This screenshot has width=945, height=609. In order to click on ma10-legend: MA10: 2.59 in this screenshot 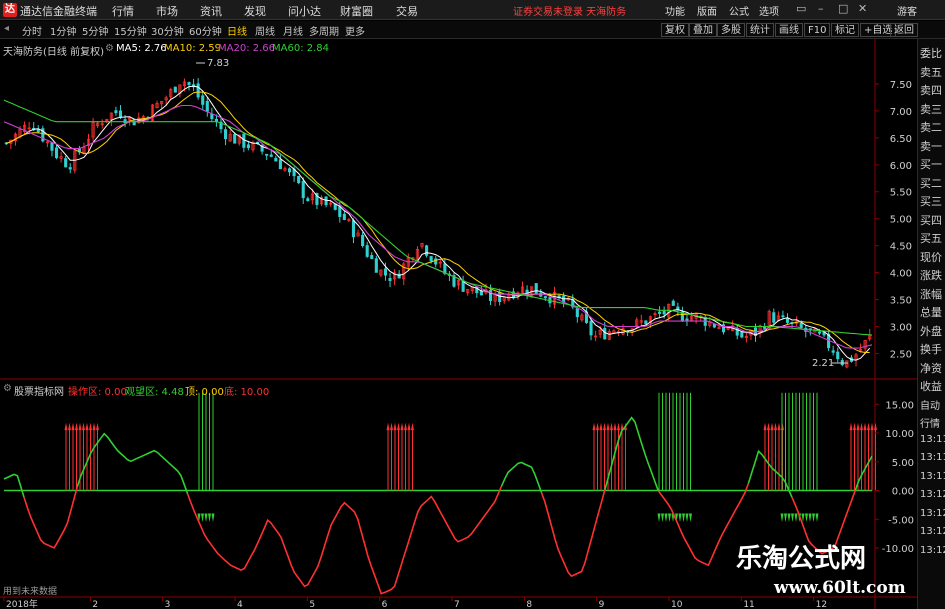, I will do `click(193, 48)`.